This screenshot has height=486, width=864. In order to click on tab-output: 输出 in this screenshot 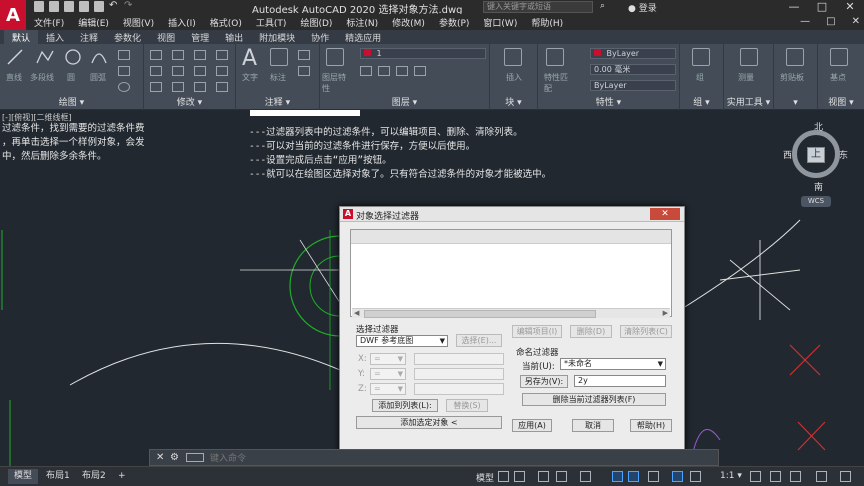, I will do `click(234, 37)`.